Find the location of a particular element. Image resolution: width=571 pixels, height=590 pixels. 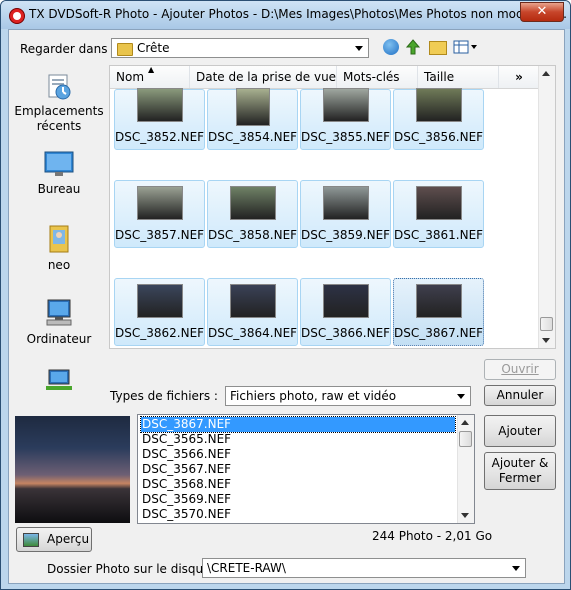

network-icon is located at coordinates (59, 381).